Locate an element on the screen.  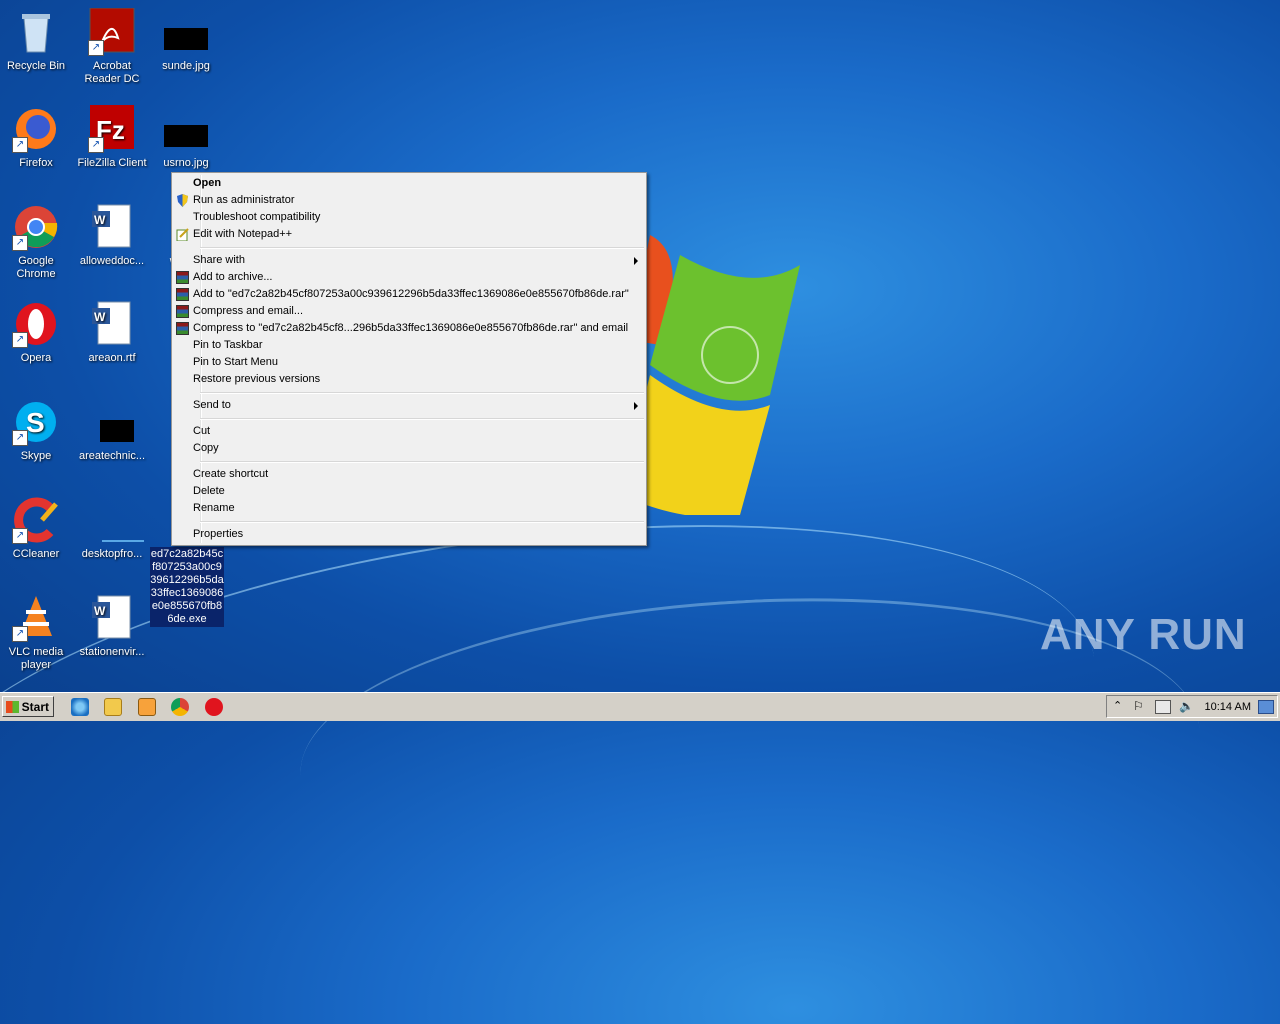
menu-item-label: Delete is located at coordinates (209, 491).